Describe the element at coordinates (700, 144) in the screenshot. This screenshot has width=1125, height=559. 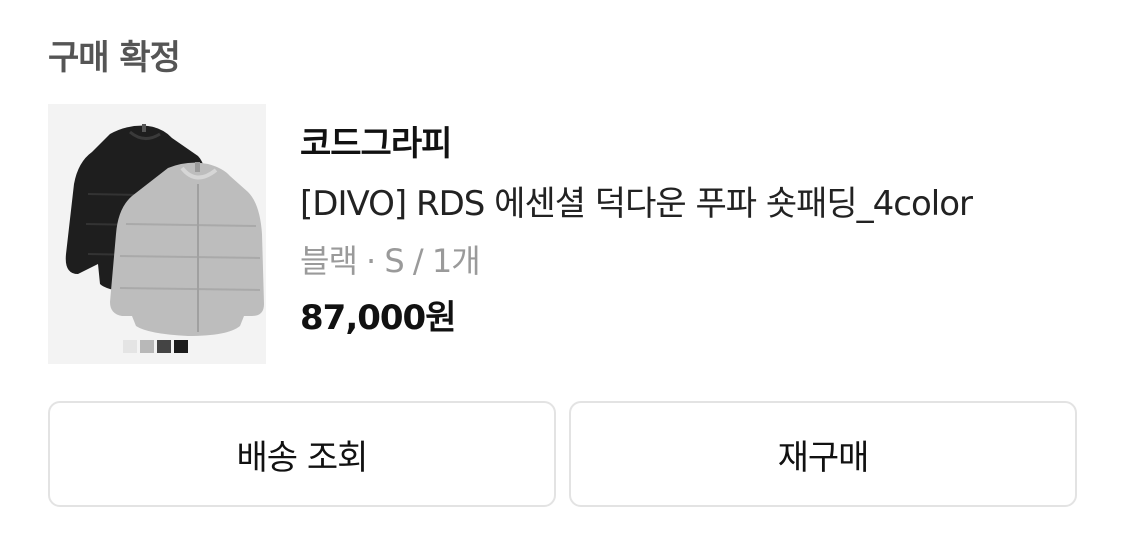
I see `brand-name: 코드그라피` at that location.